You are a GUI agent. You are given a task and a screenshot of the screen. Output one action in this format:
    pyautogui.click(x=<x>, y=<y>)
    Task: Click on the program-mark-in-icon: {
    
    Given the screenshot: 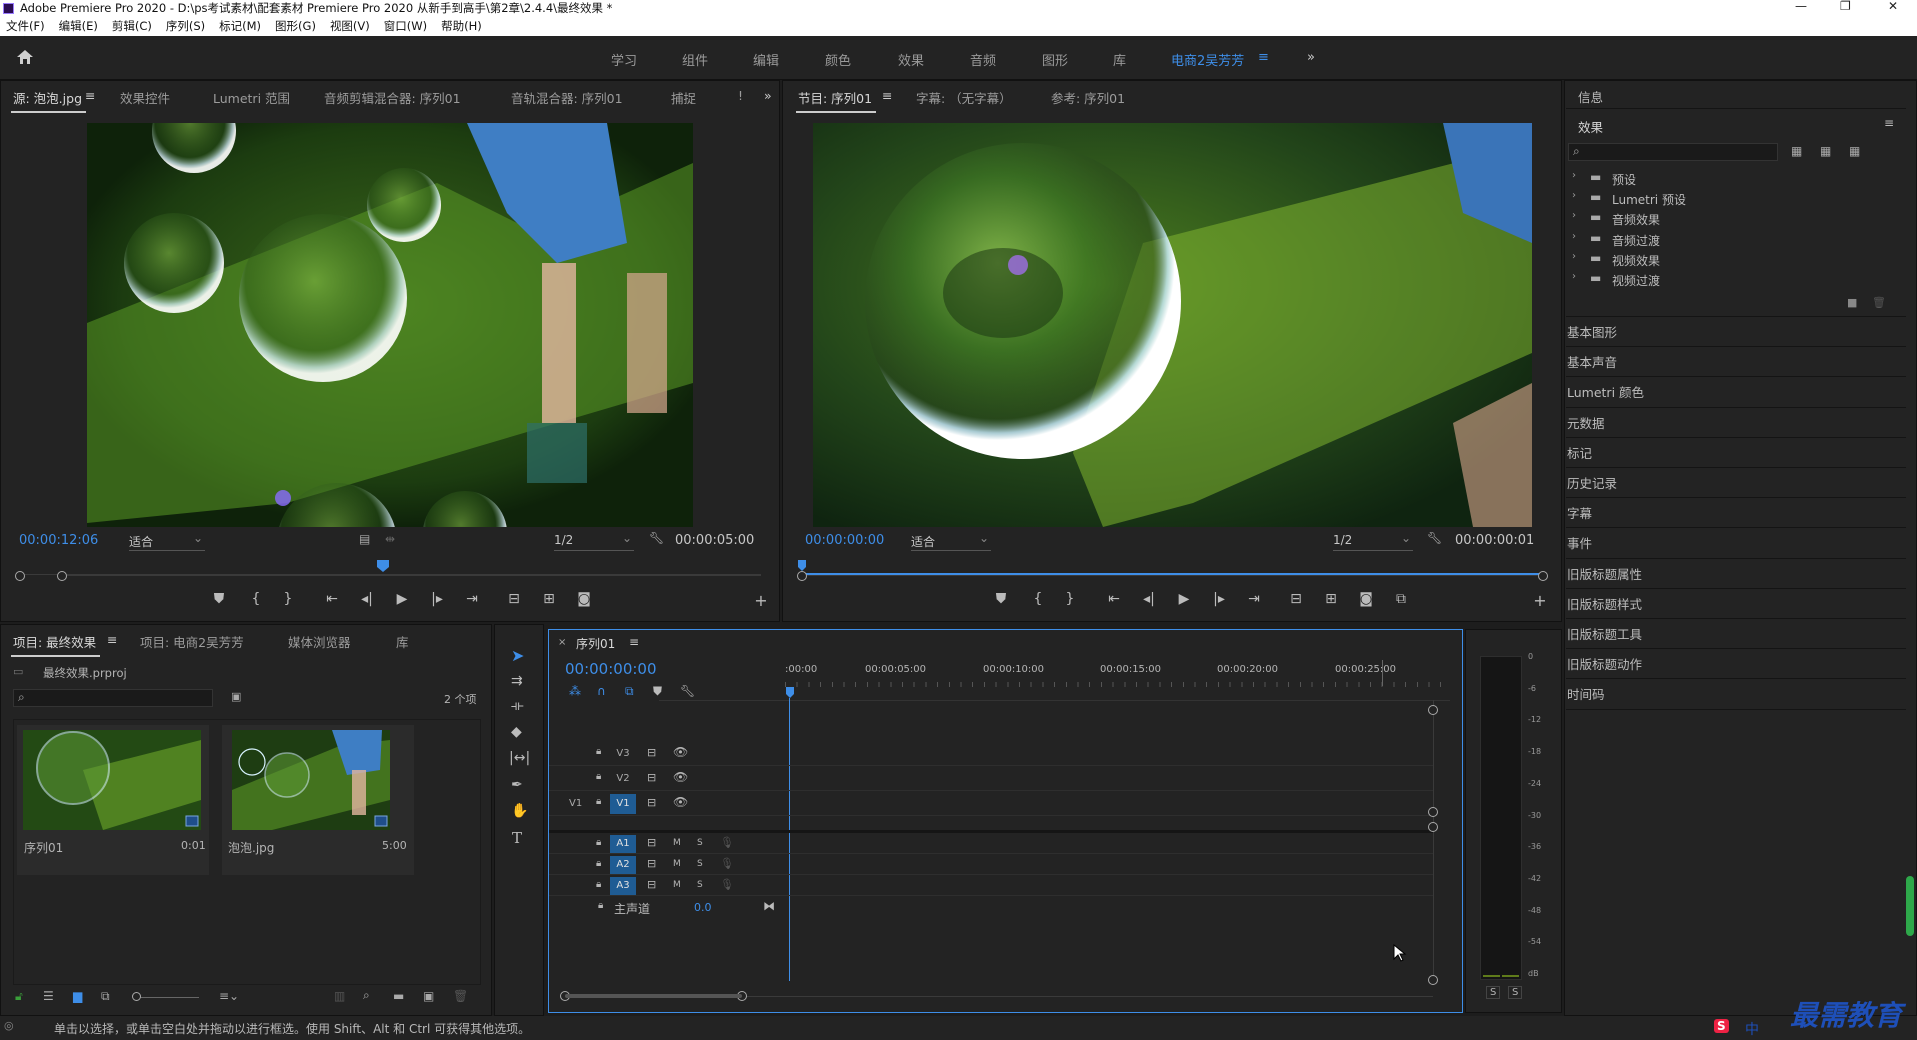 What is the action you would take?
    pyautogui.click(x=1038, y=599)
    